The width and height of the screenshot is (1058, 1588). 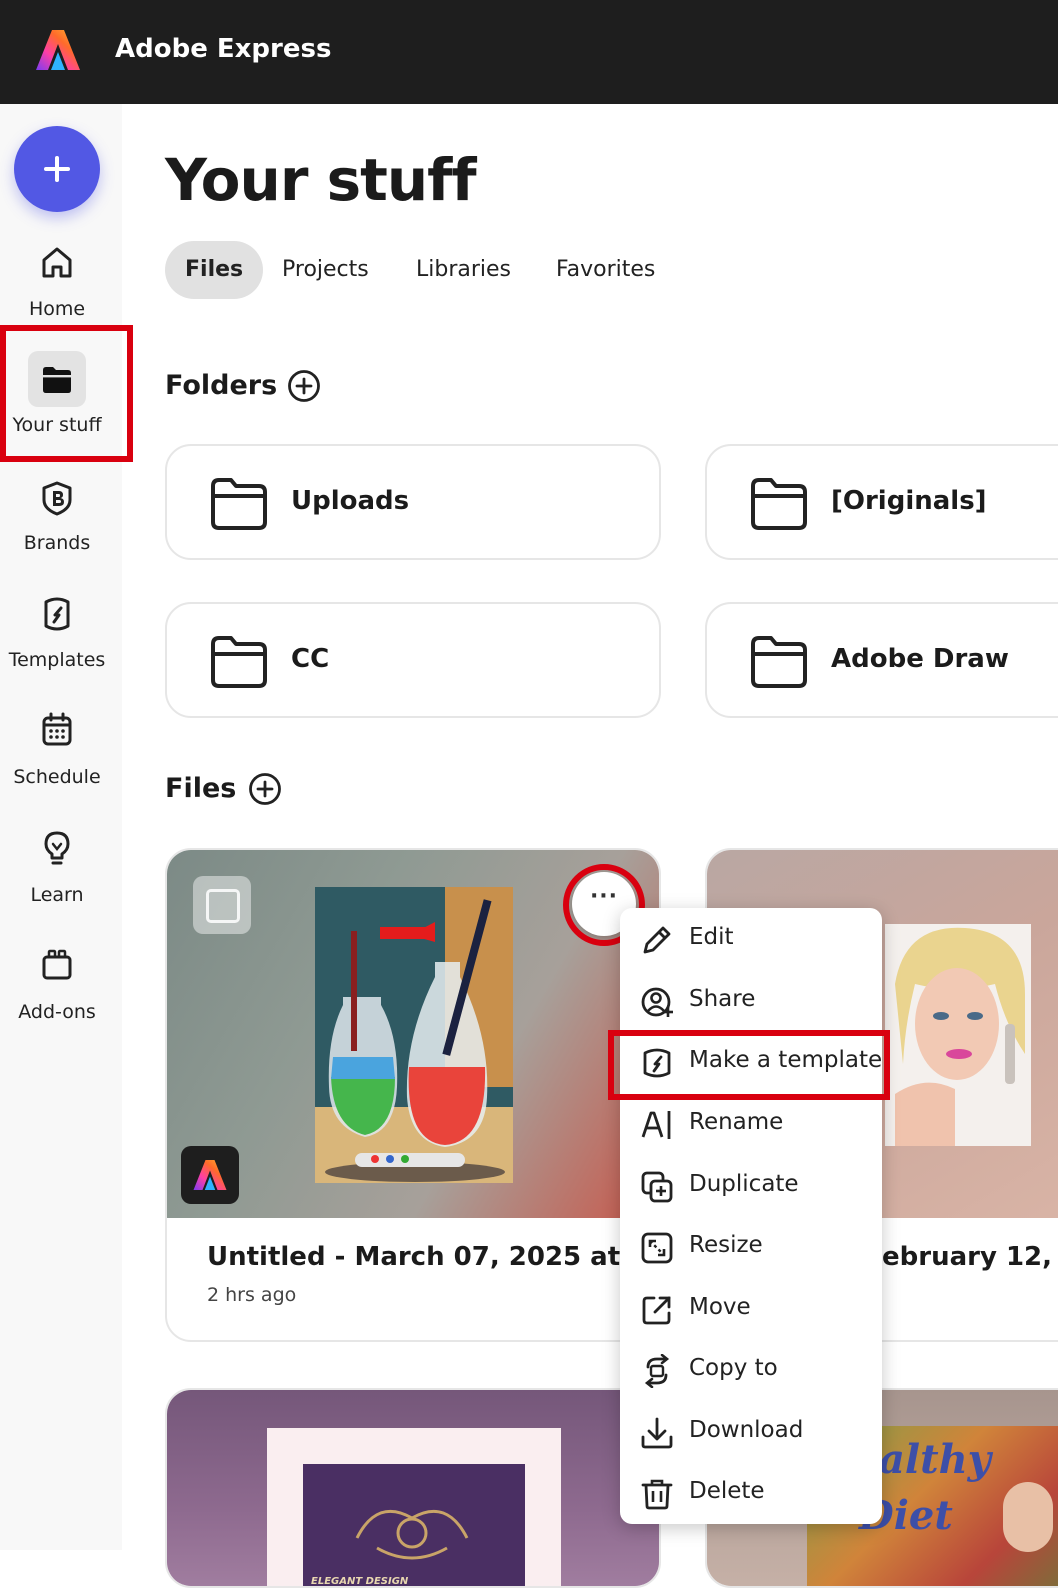 I want to click on menu-item-copy-to: Copy to, so click(x=751, y=1370).